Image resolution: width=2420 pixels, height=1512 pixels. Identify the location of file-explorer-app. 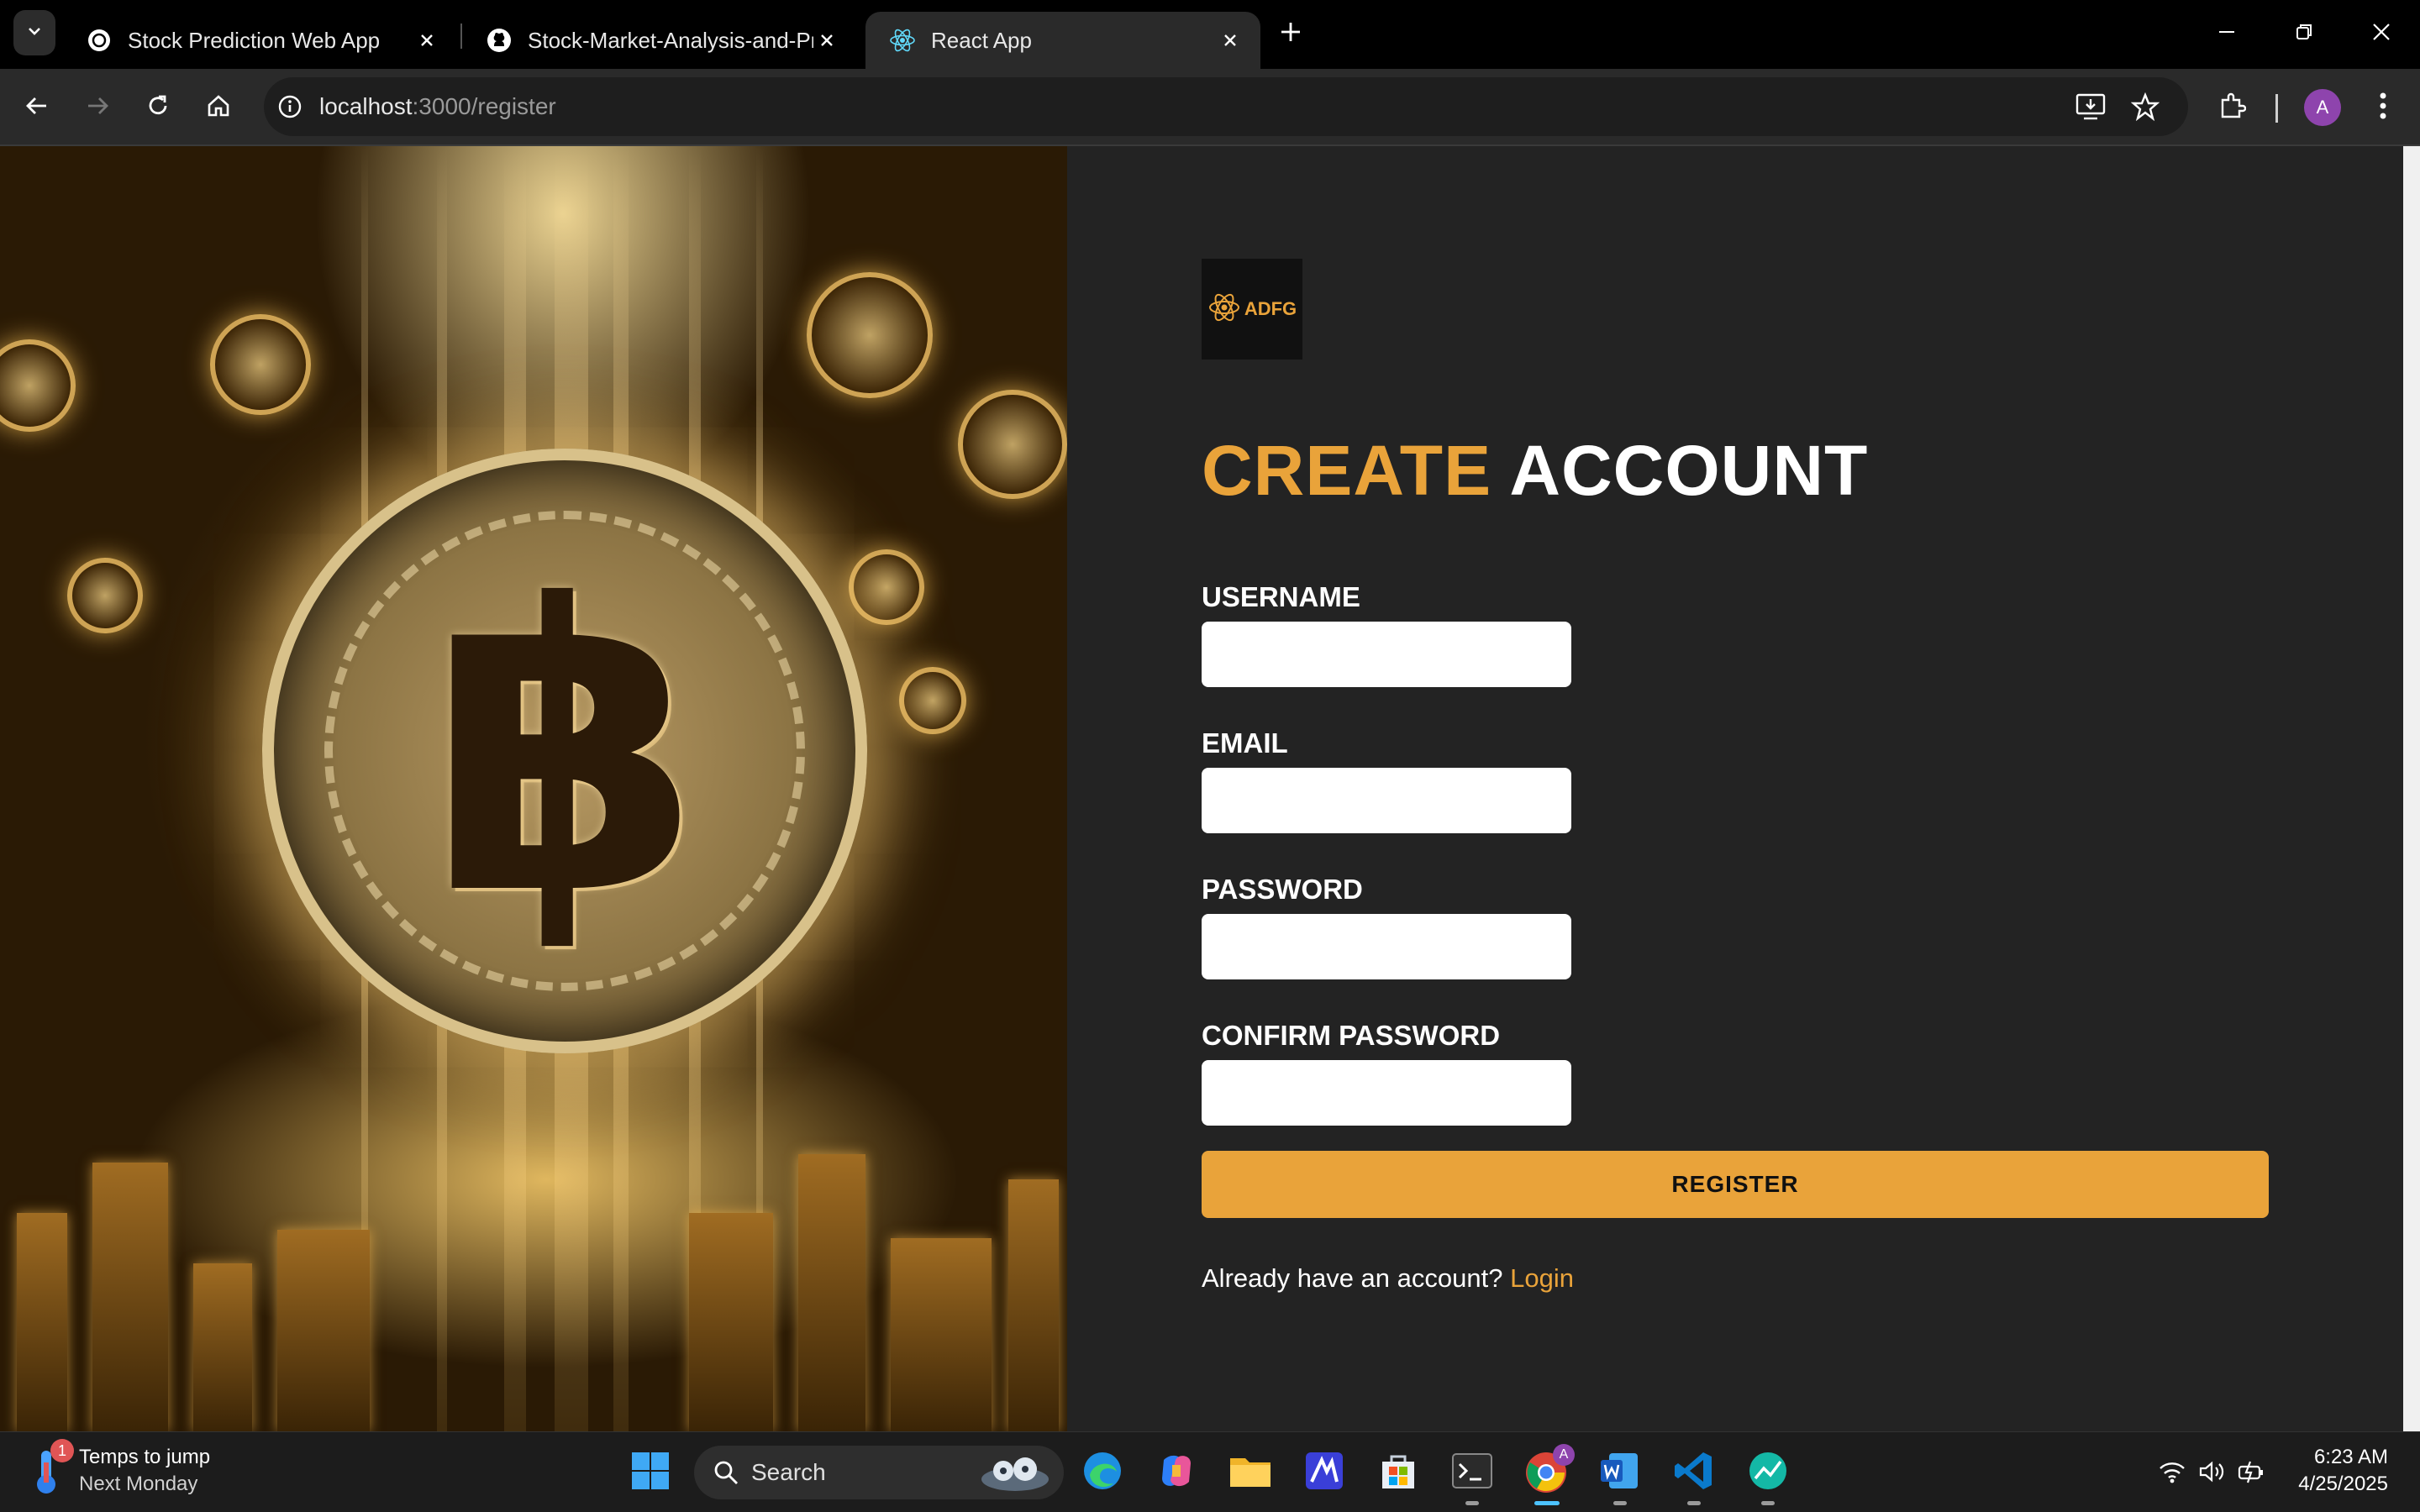
(1251, 1472).